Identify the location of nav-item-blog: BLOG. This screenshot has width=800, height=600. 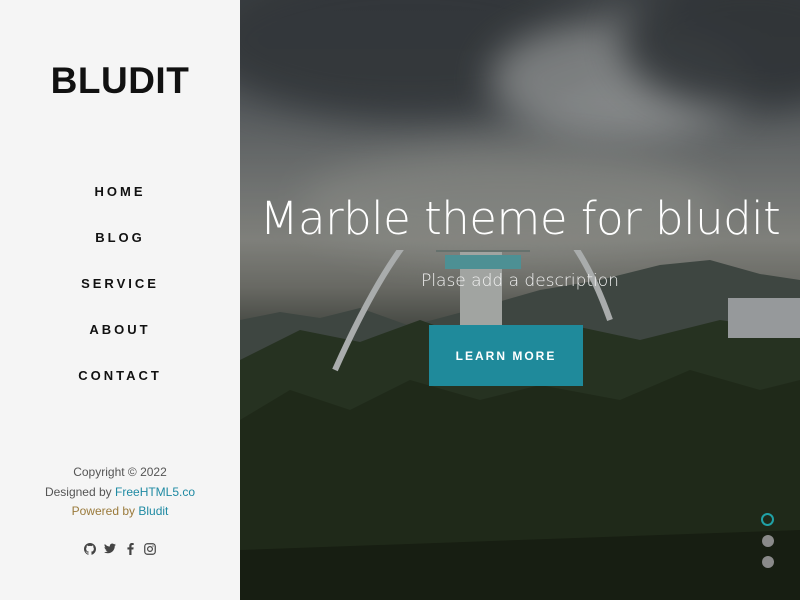
(120, 252).